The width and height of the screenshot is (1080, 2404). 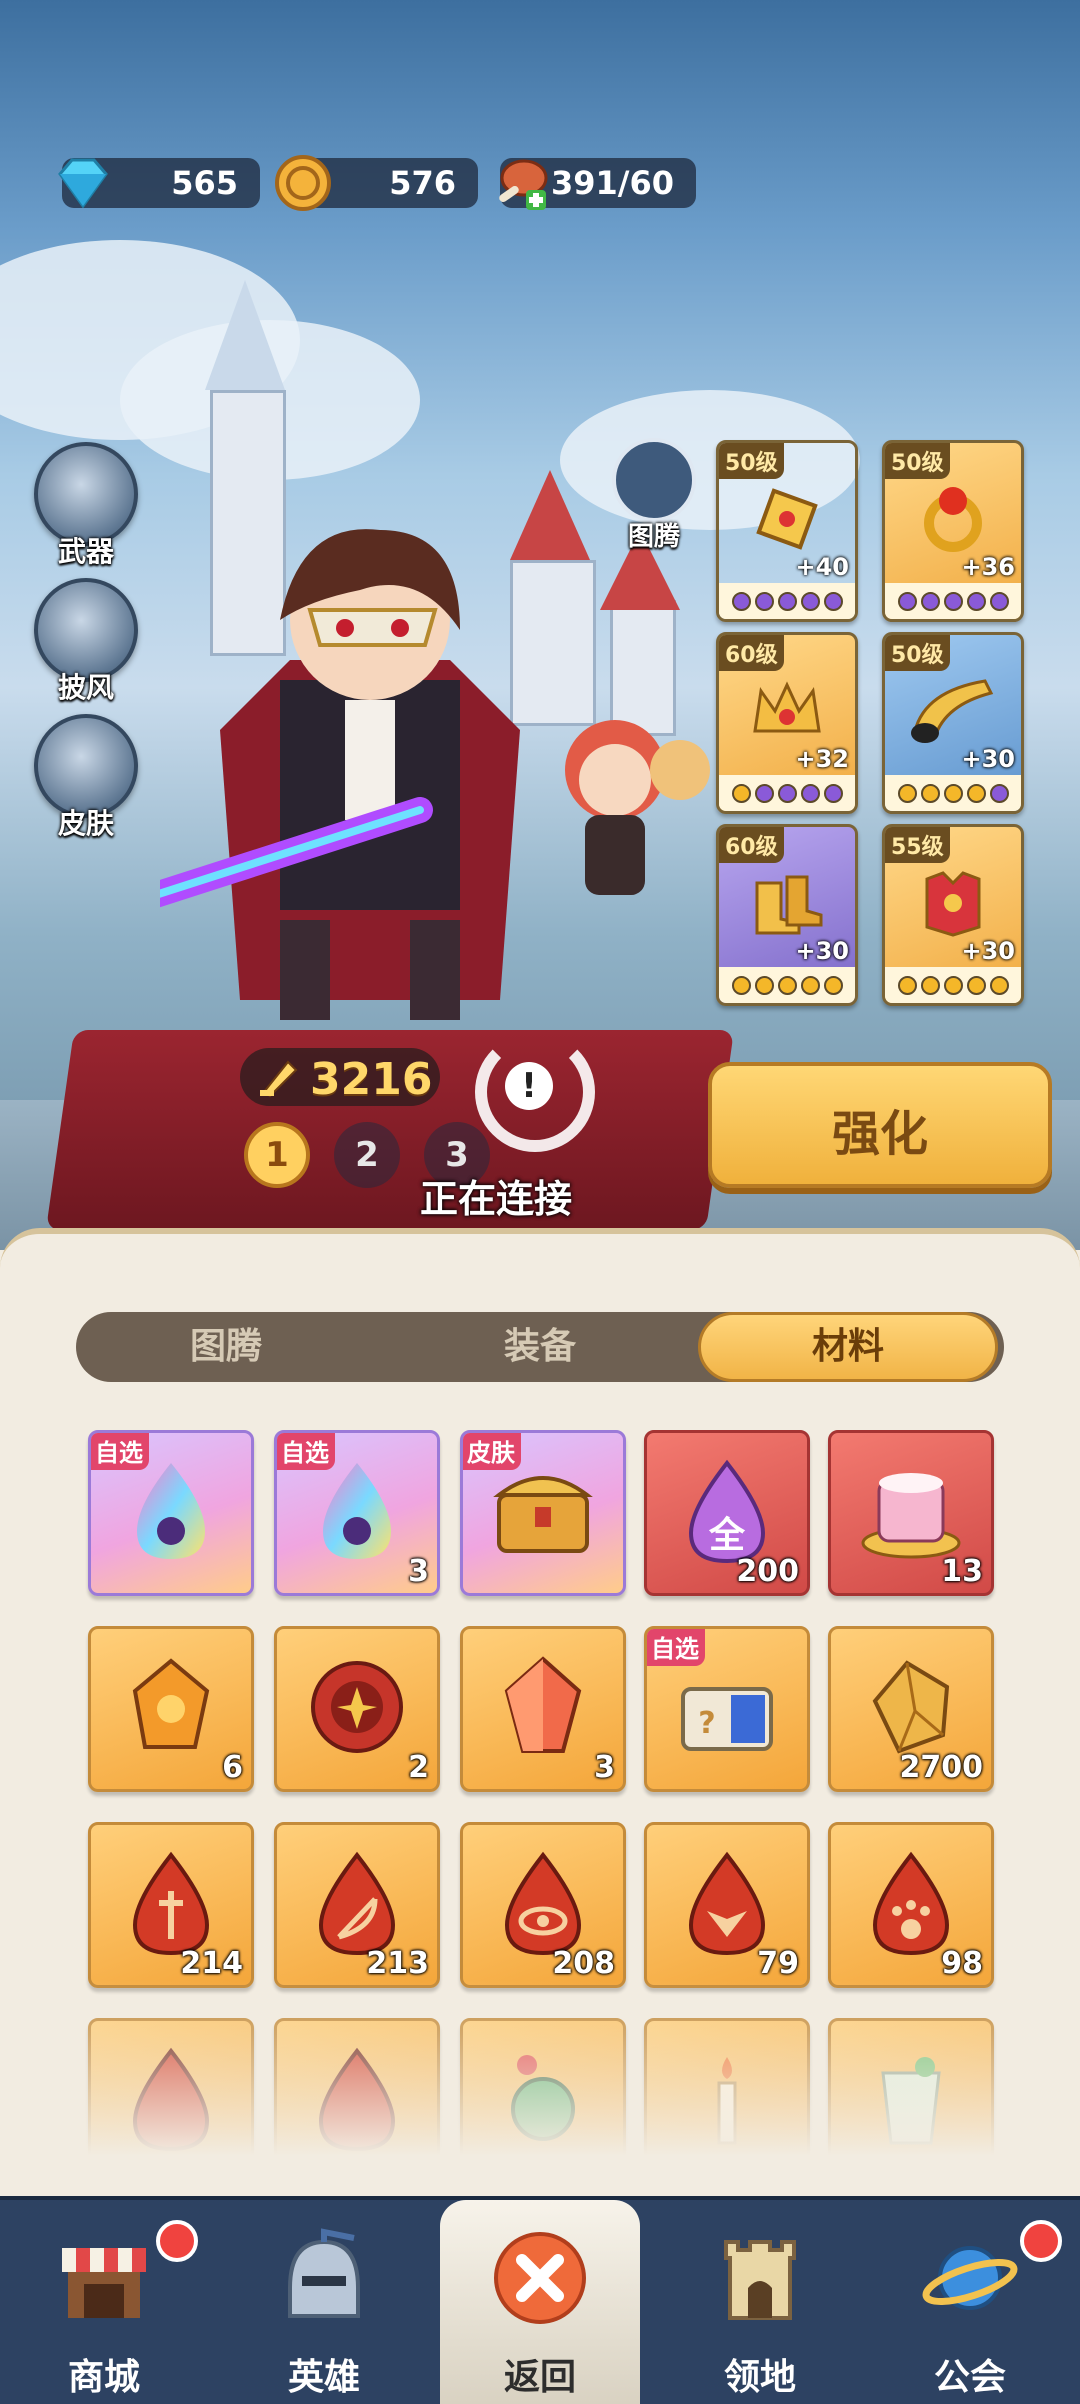 I want to click on side-label-skin: 皮肤, so click(x=85, y=823).